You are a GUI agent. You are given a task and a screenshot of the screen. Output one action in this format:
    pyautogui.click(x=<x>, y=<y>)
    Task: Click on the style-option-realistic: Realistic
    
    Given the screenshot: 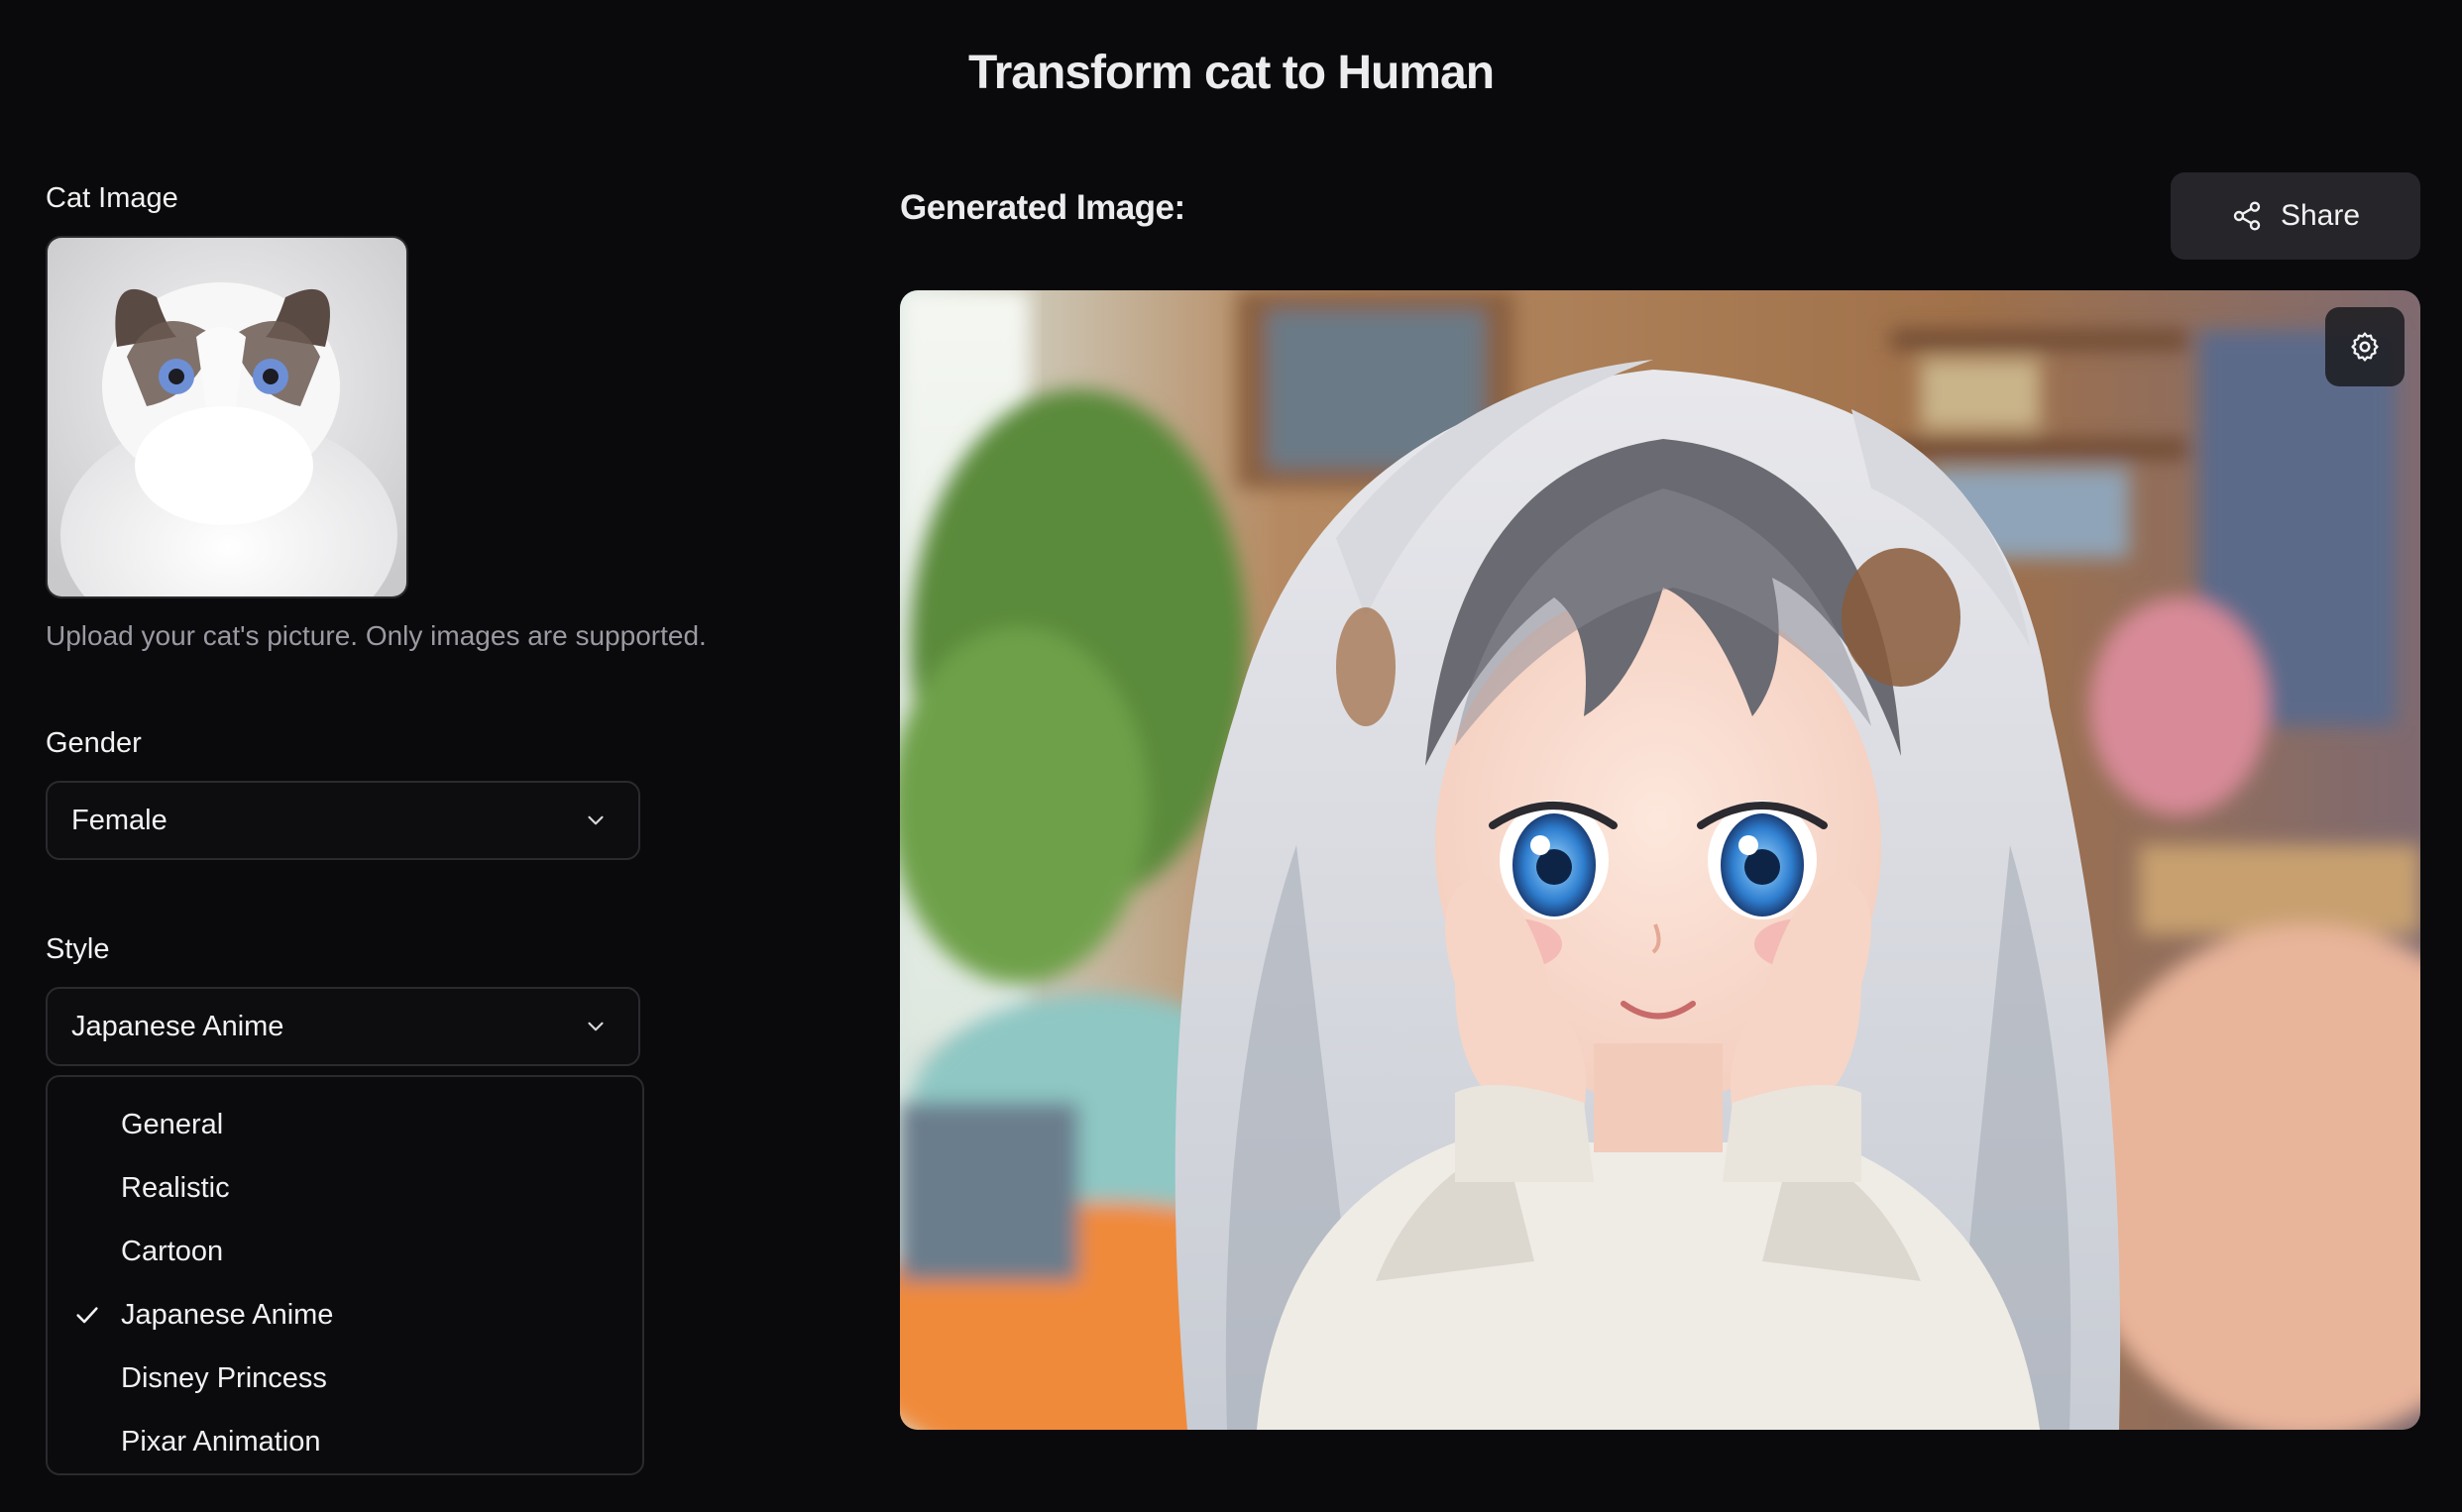 What is the action you would take?
    pyautogui.click(x=345, y=1188)
    